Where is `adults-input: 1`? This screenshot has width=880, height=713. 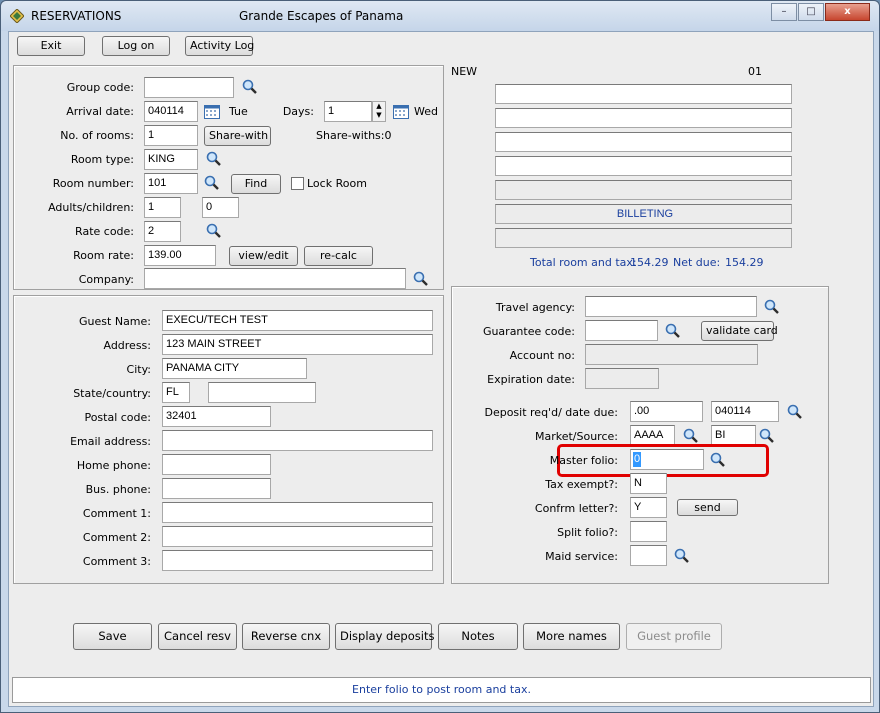 adults-input: 1 is located at coordinates (162, 207).